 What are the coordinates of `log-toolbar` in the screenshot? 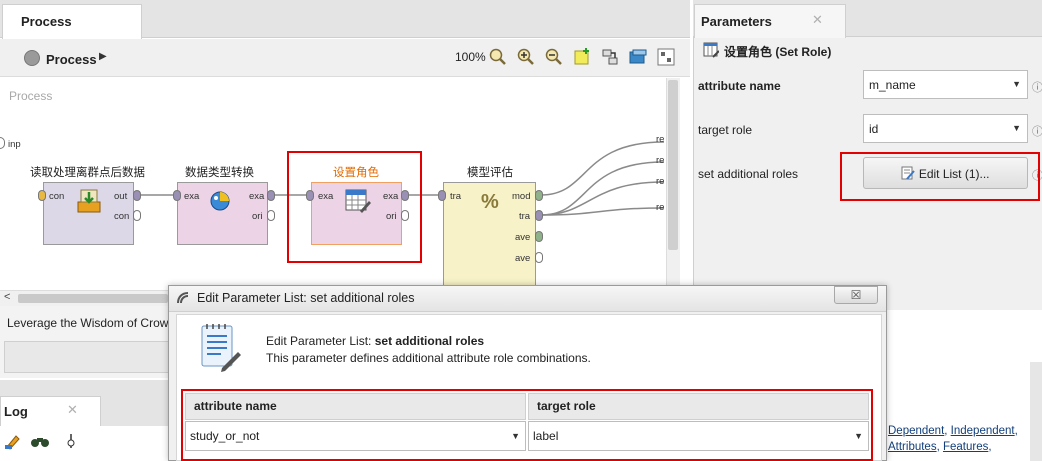 It's located at (87, 441).